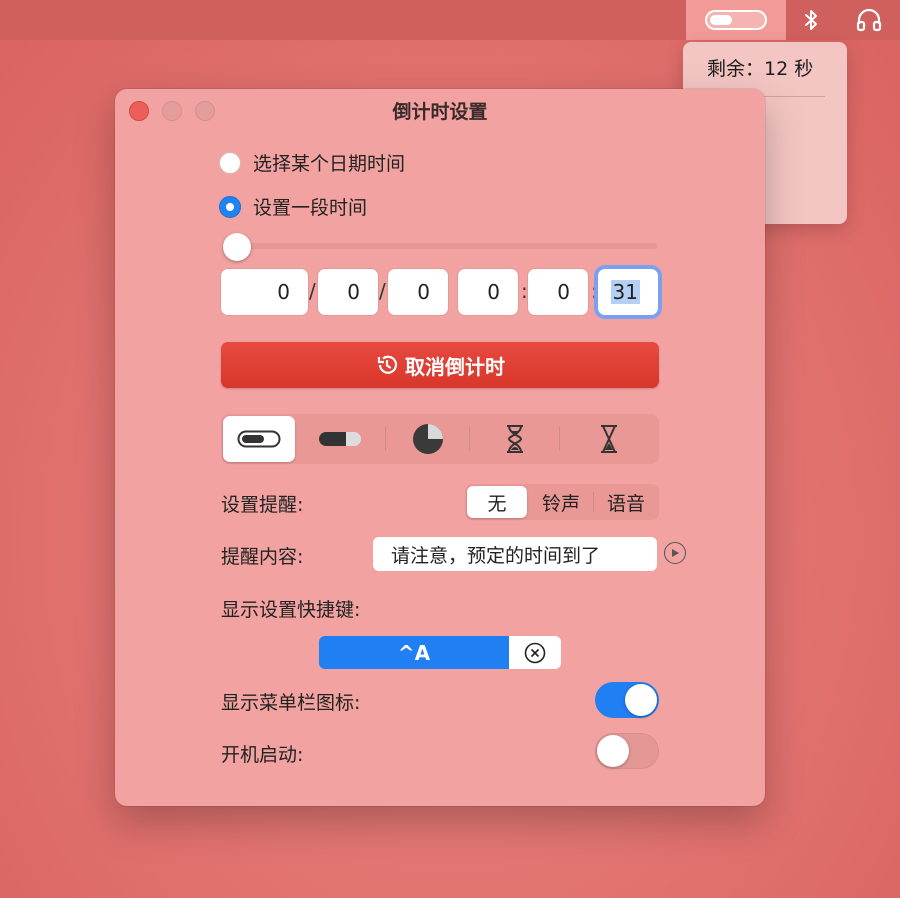  I want to click on style-option-hourglass, so click(515, 439).